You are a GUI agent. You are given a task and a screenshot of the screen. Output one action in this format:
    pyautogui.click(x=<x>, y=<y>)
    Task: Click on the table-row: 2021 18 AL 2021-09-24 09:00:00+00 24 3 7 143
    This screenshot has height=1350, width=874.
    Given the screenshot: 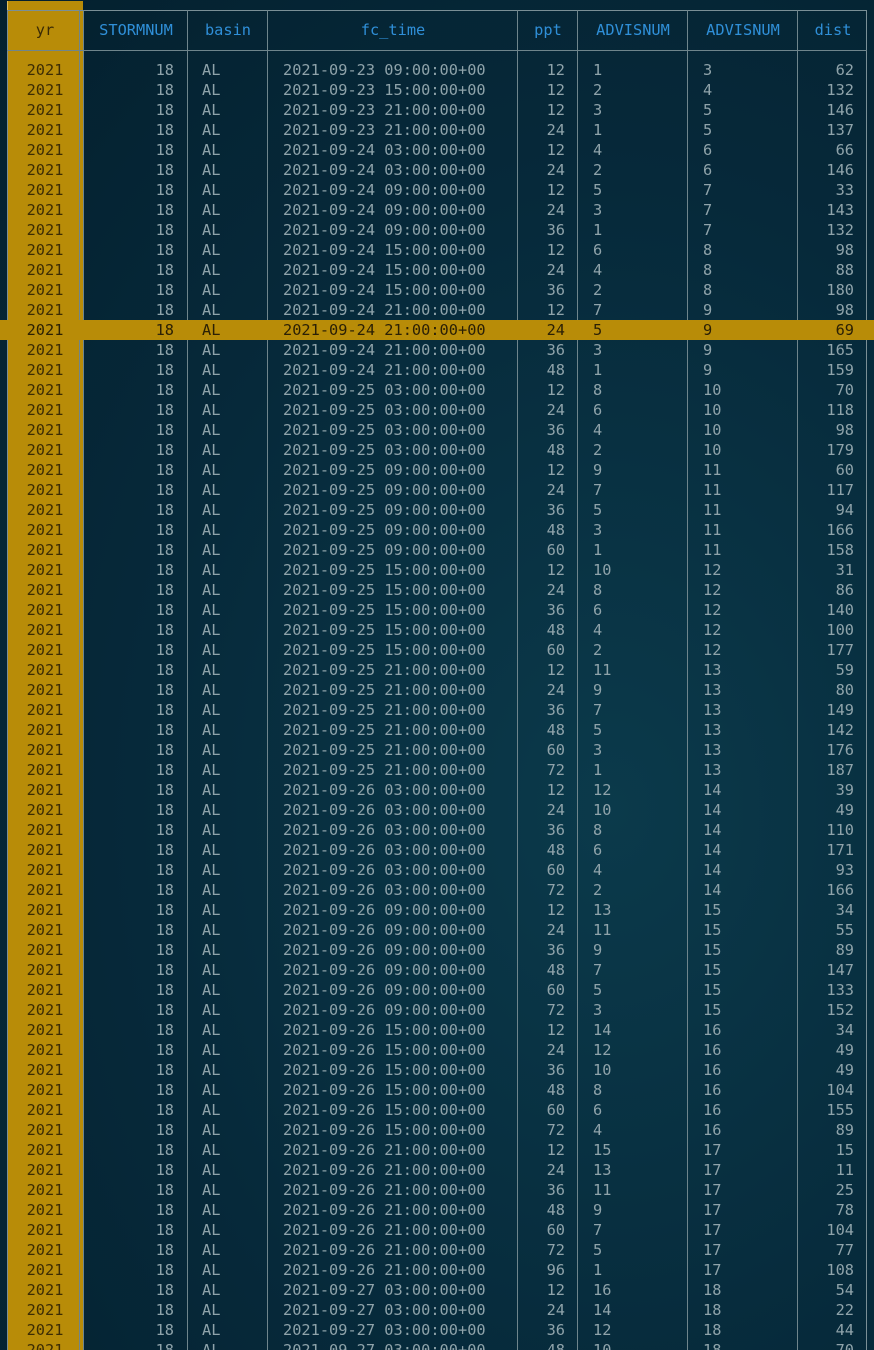 What is the action you would take?
    pyautogui.click(x=437, y=210)
    